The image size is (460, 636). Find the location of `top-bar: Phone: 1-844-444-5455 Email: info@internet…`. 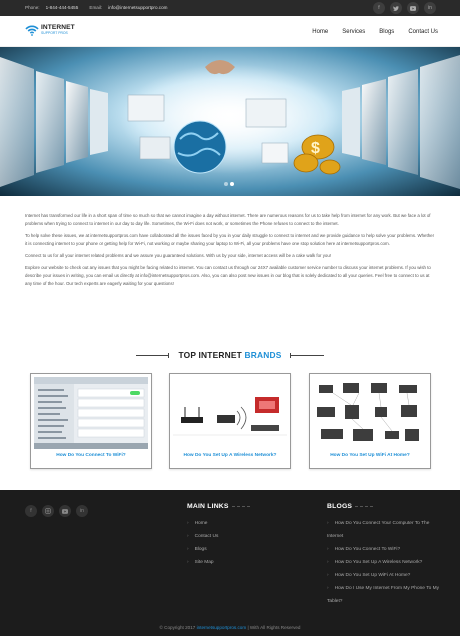

top-bar: Phone: 1-844-444-5455 Email: info@internet… is located at coordinates (230, 8).